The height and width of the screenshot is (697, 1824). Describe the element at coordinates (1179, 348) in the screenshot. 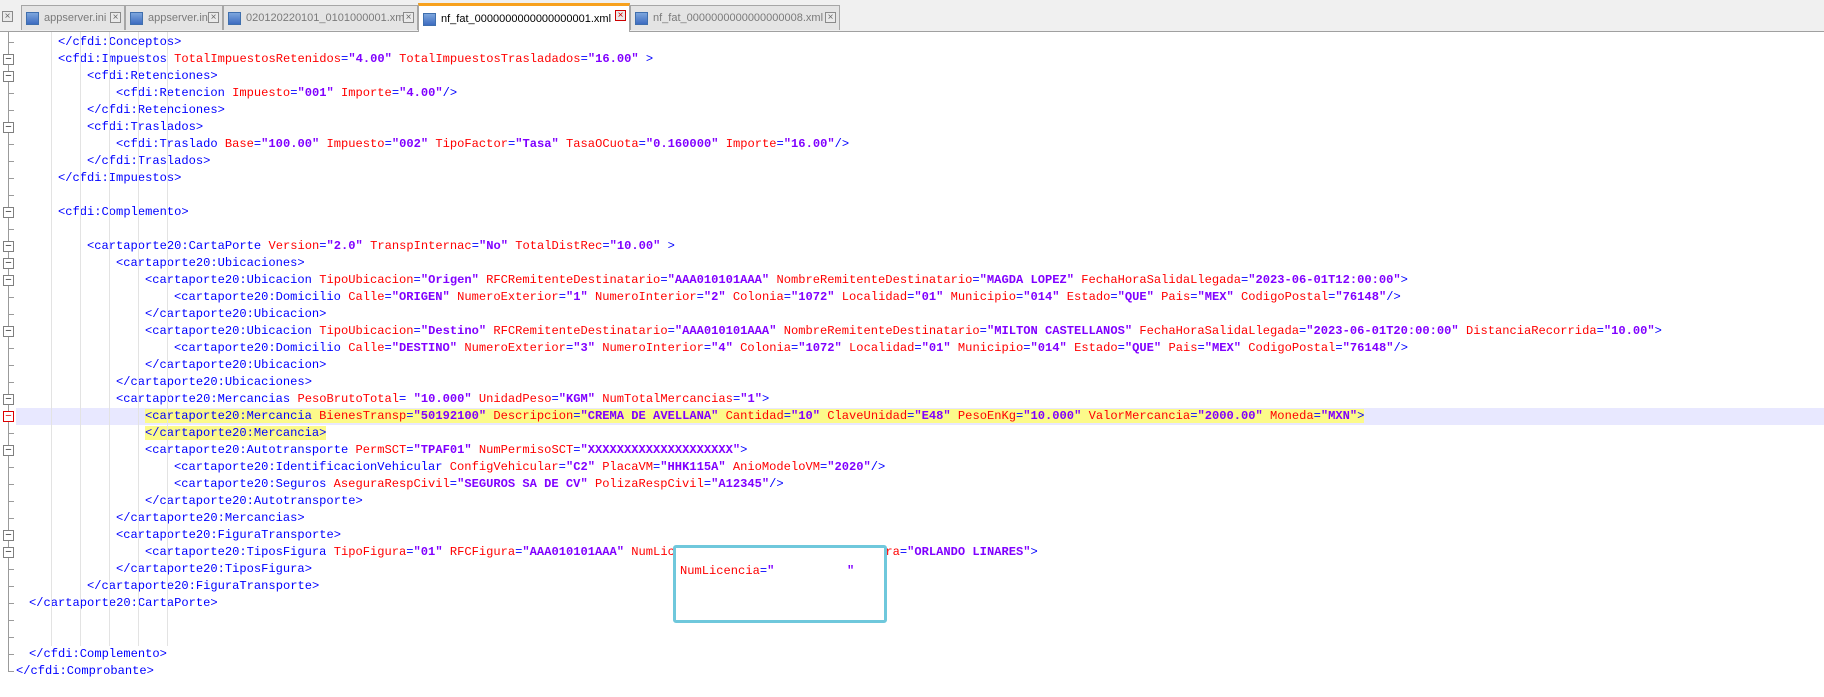

I see `xml-attribute: Pais` at that location.